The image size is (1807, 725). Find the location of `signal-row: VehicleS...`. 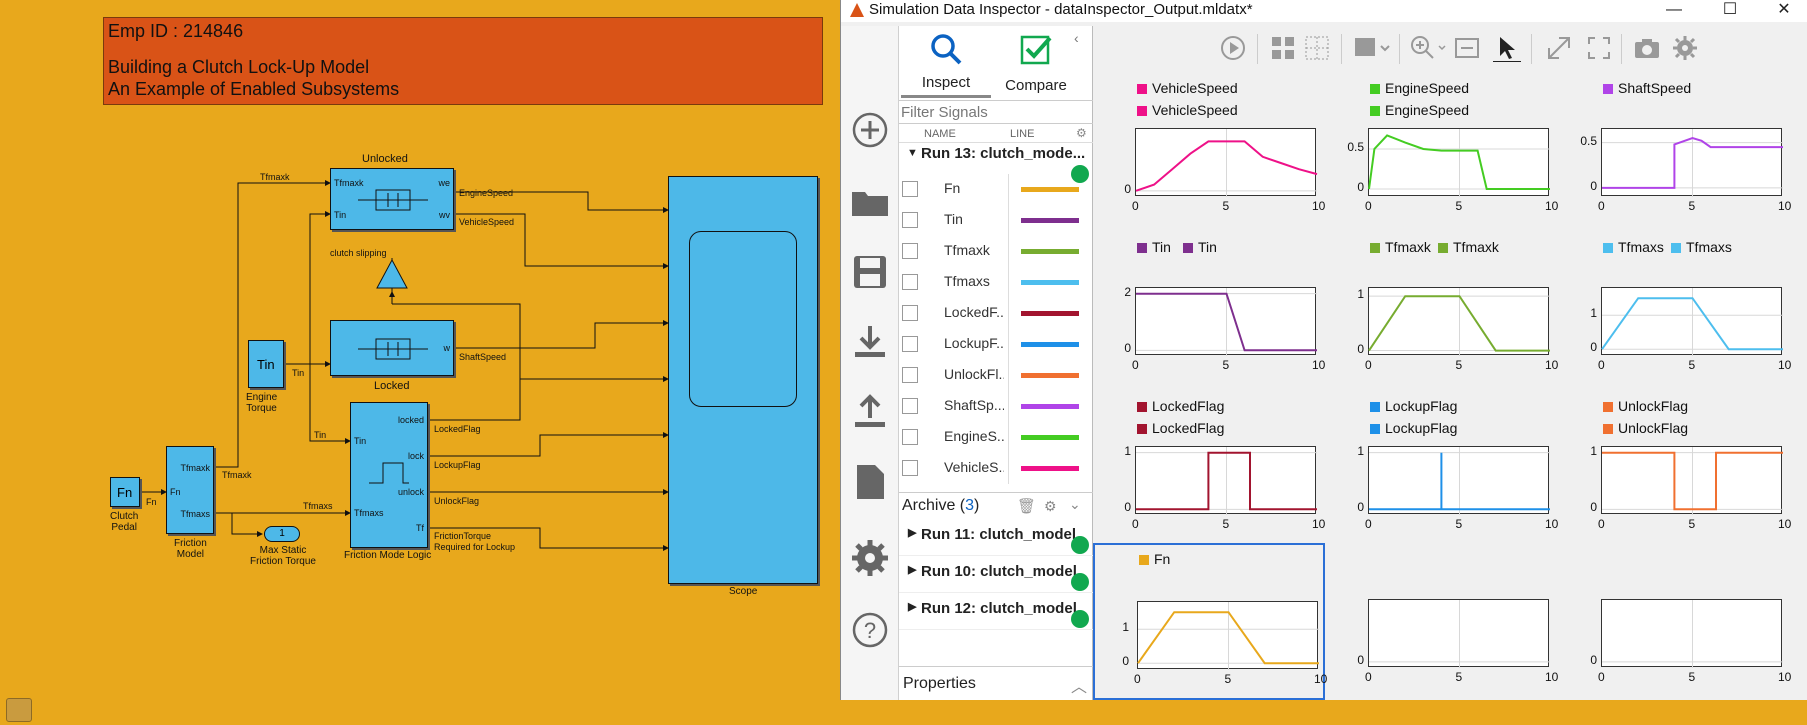

signal-row: VehicleS... is located at coordinates (996, 468).